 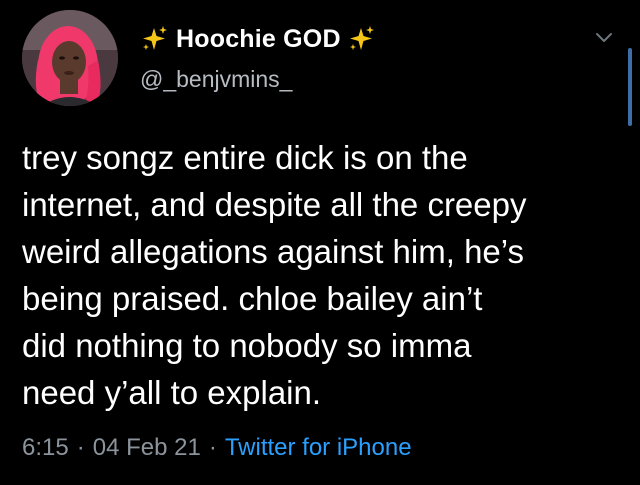 I want to click on chevron-down-icon, so click(x=604, y=37).